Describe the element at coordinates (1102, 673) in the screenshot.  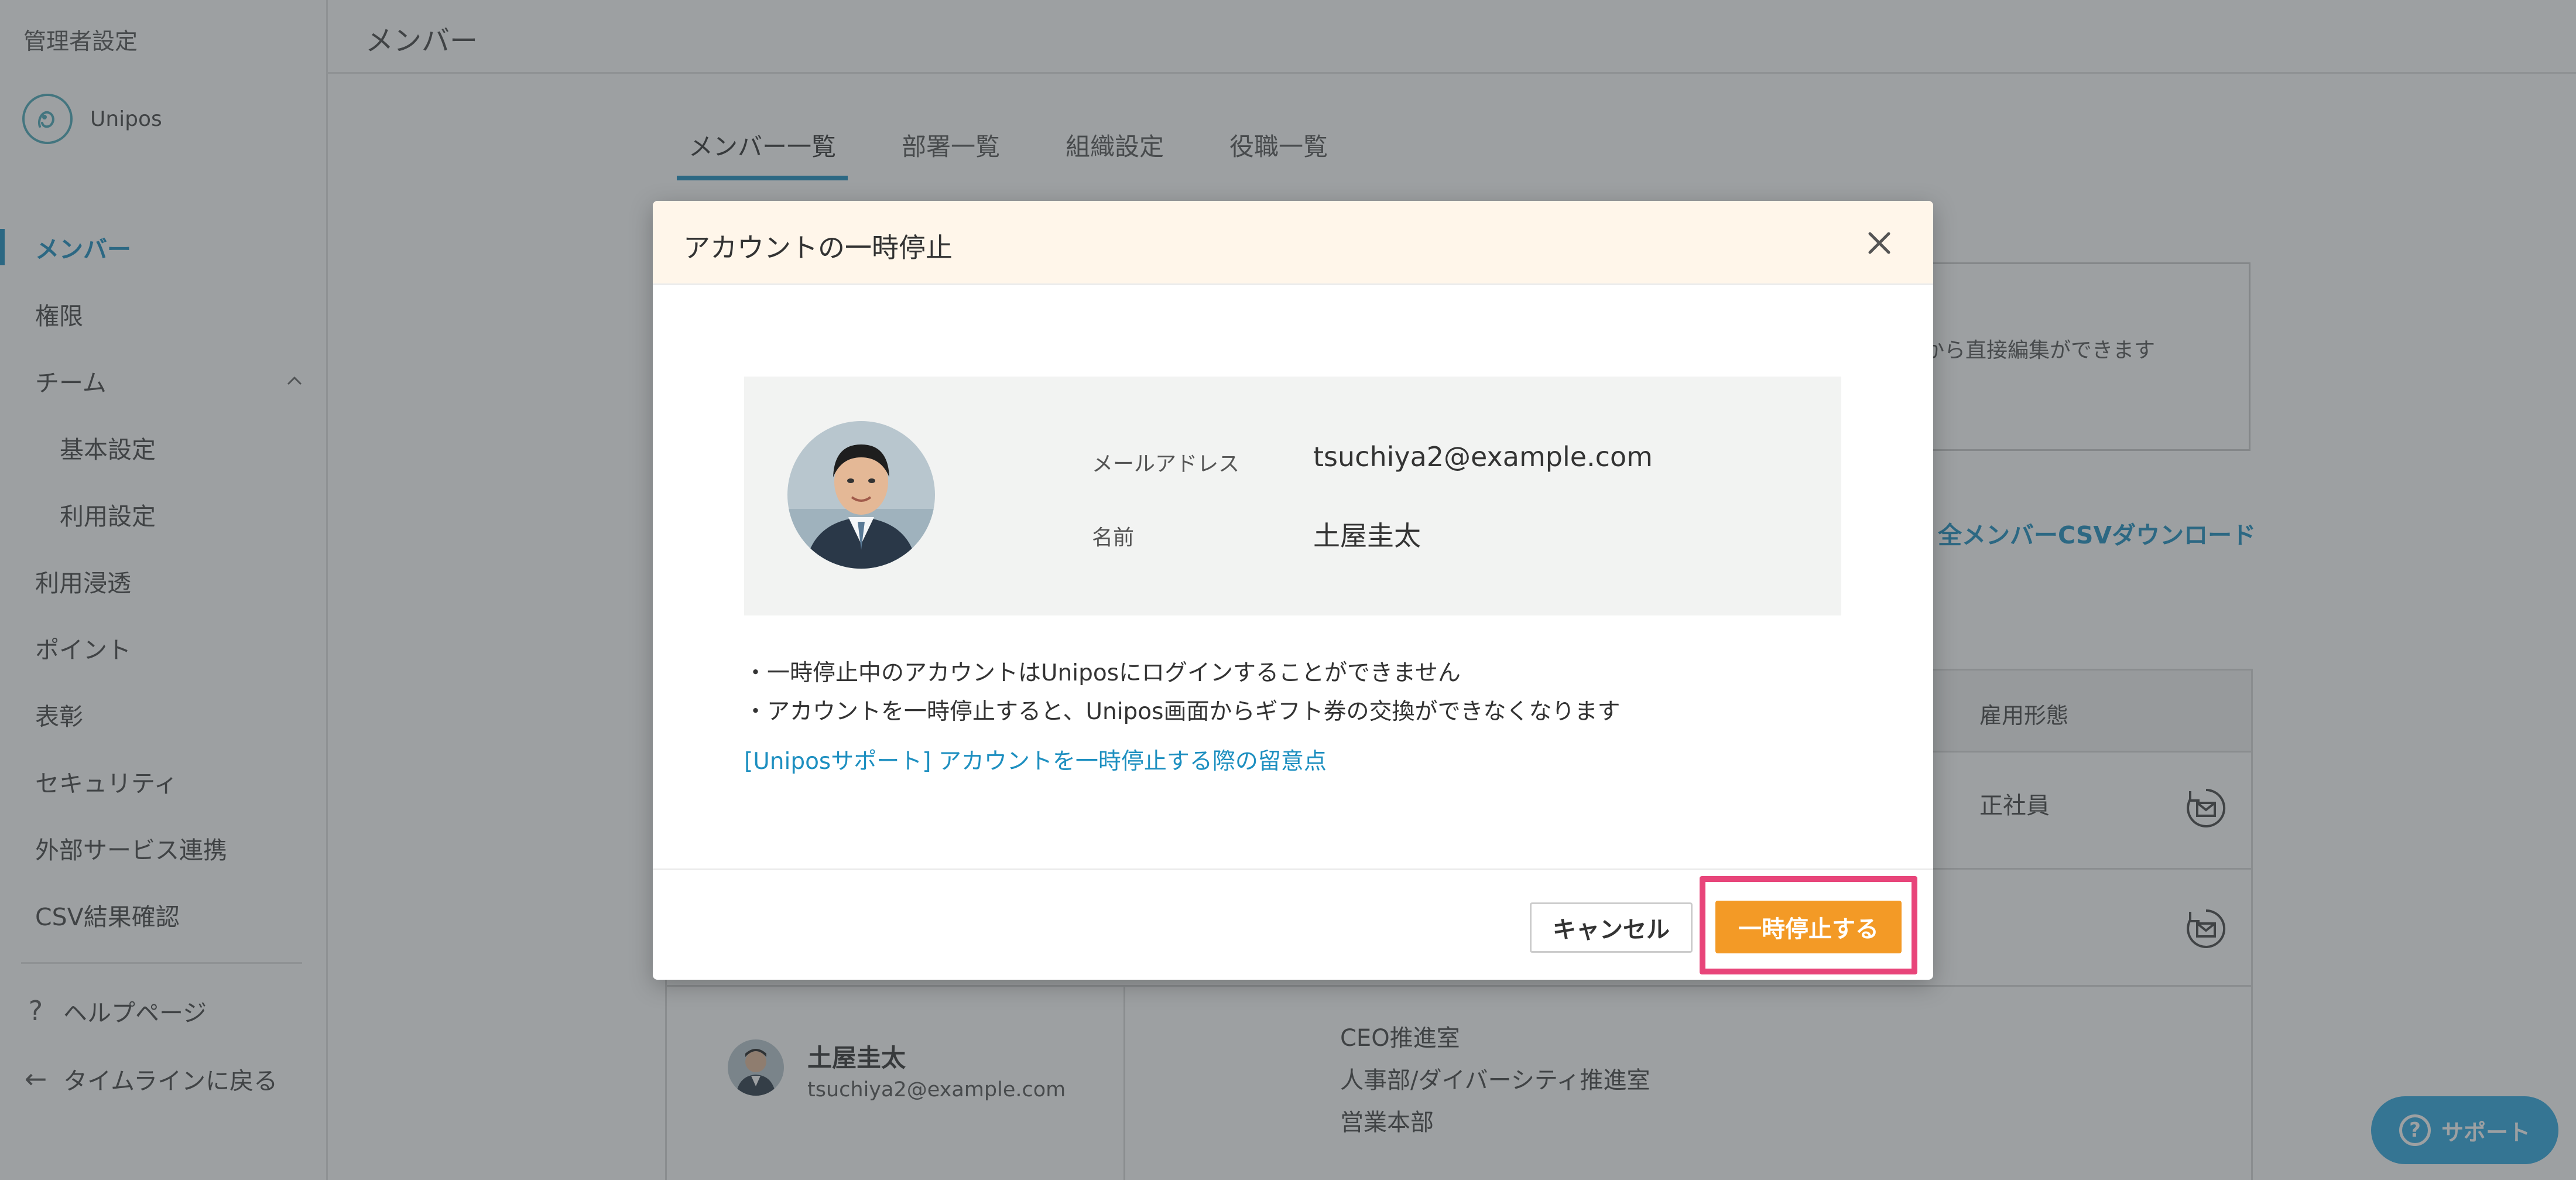
I see `note-item: ・一時停止中のアカウントはUniposにログインすることができません` at that location.